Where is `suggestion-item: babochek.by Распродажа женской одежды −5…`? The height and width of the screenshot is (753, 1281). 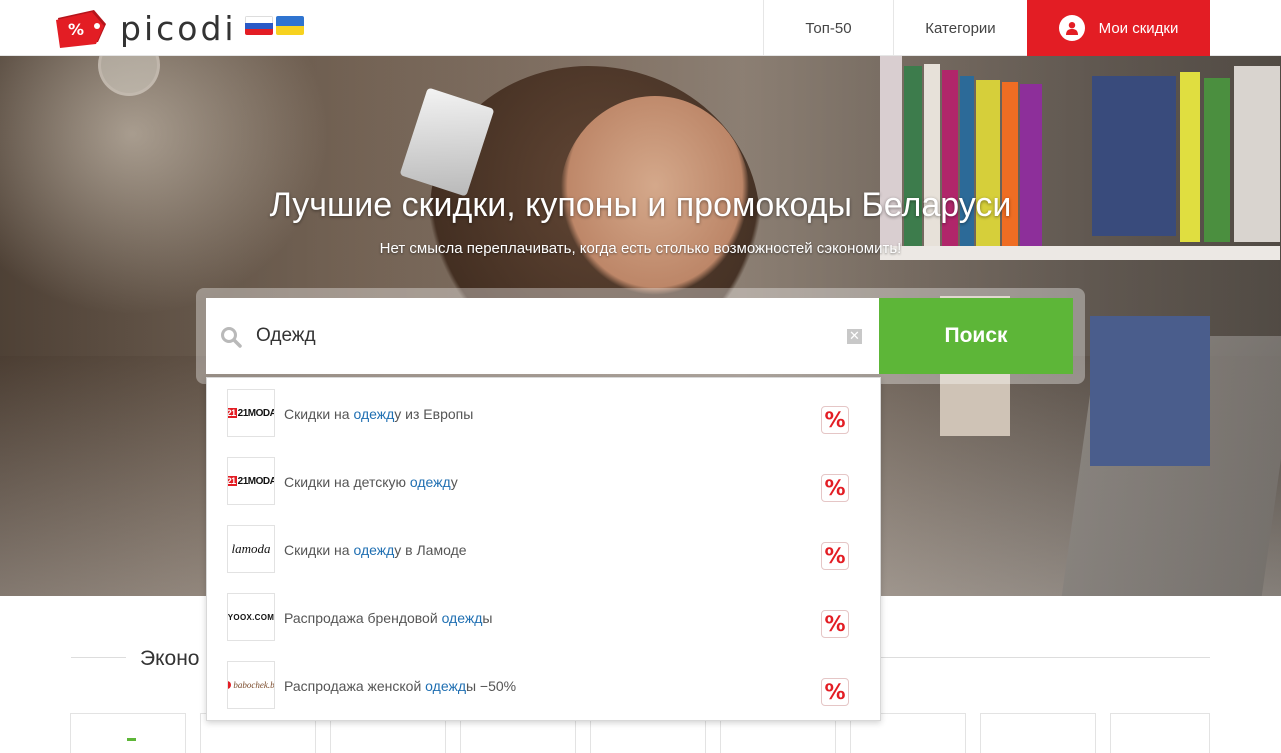
suggestion-item: babochek.by Распродажа женской одежды −5… is located at coordinates (543, 684).